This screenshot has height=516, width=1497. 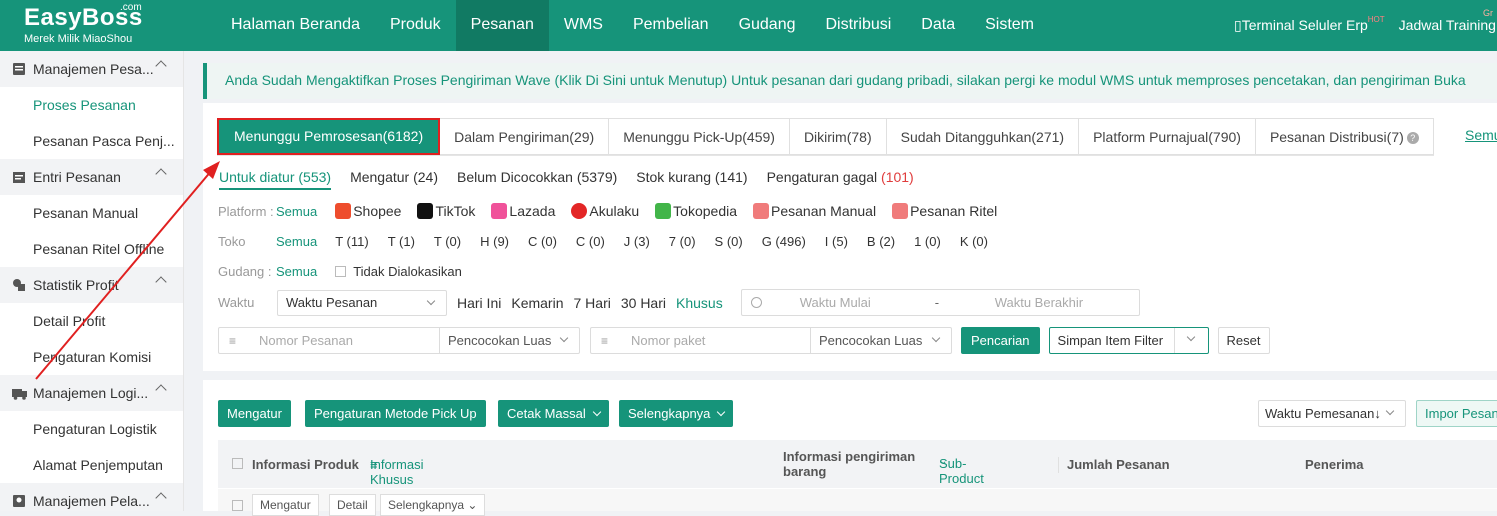 I want to click on unallocated-checkbox, so click(x=341, y=271).